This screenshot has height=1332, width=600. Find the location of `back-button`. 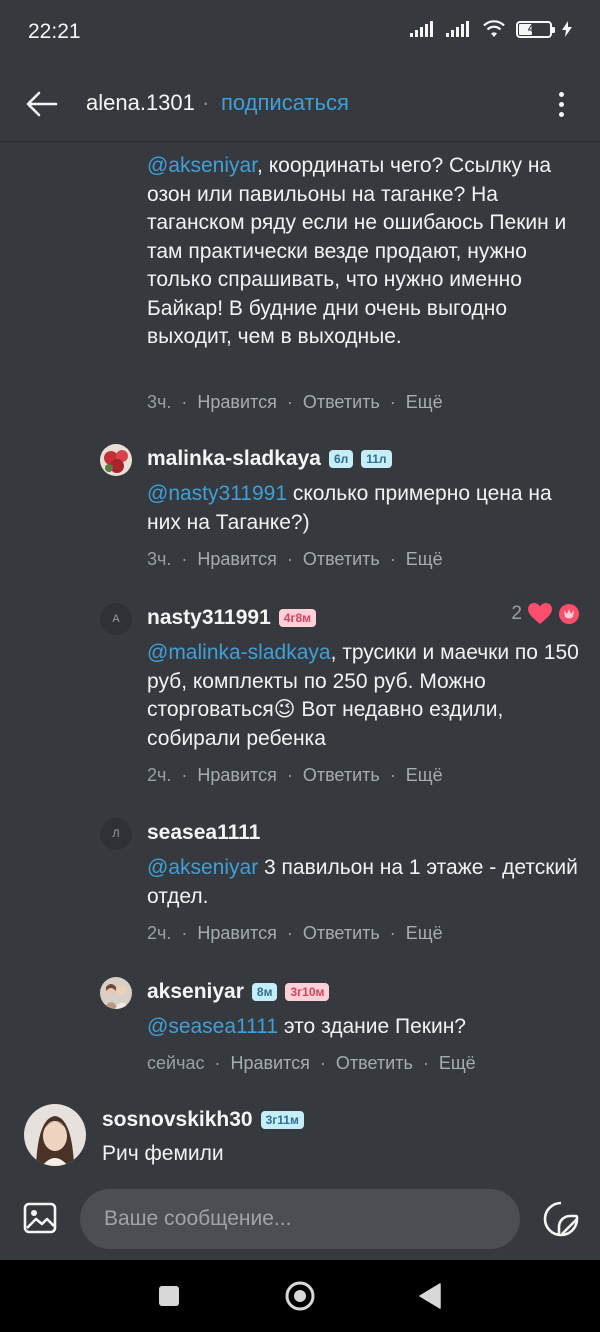

back-button is located at coordinates (42, 104).